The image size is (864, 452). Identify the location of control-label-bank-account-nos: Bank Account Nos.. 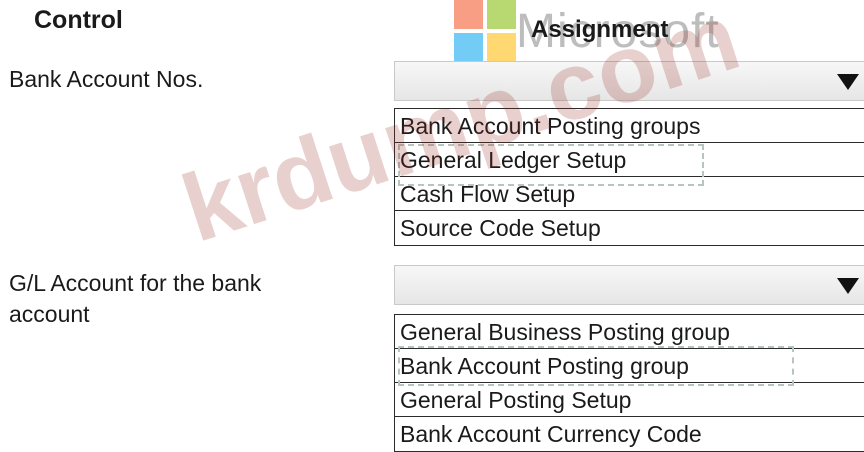
(106, 79).